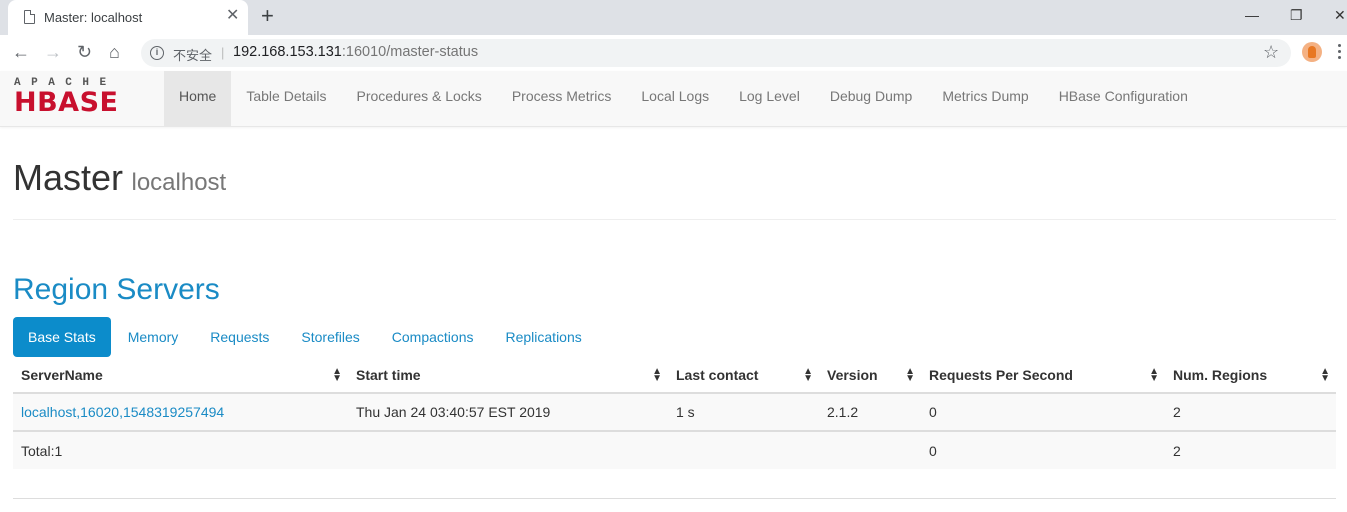 This screenshot has height=512, width=1347. What do you see at coordinates (93, 17) in the screenshot?
I see `tab-title: Master: localhost` at bounding box center [93, 17].